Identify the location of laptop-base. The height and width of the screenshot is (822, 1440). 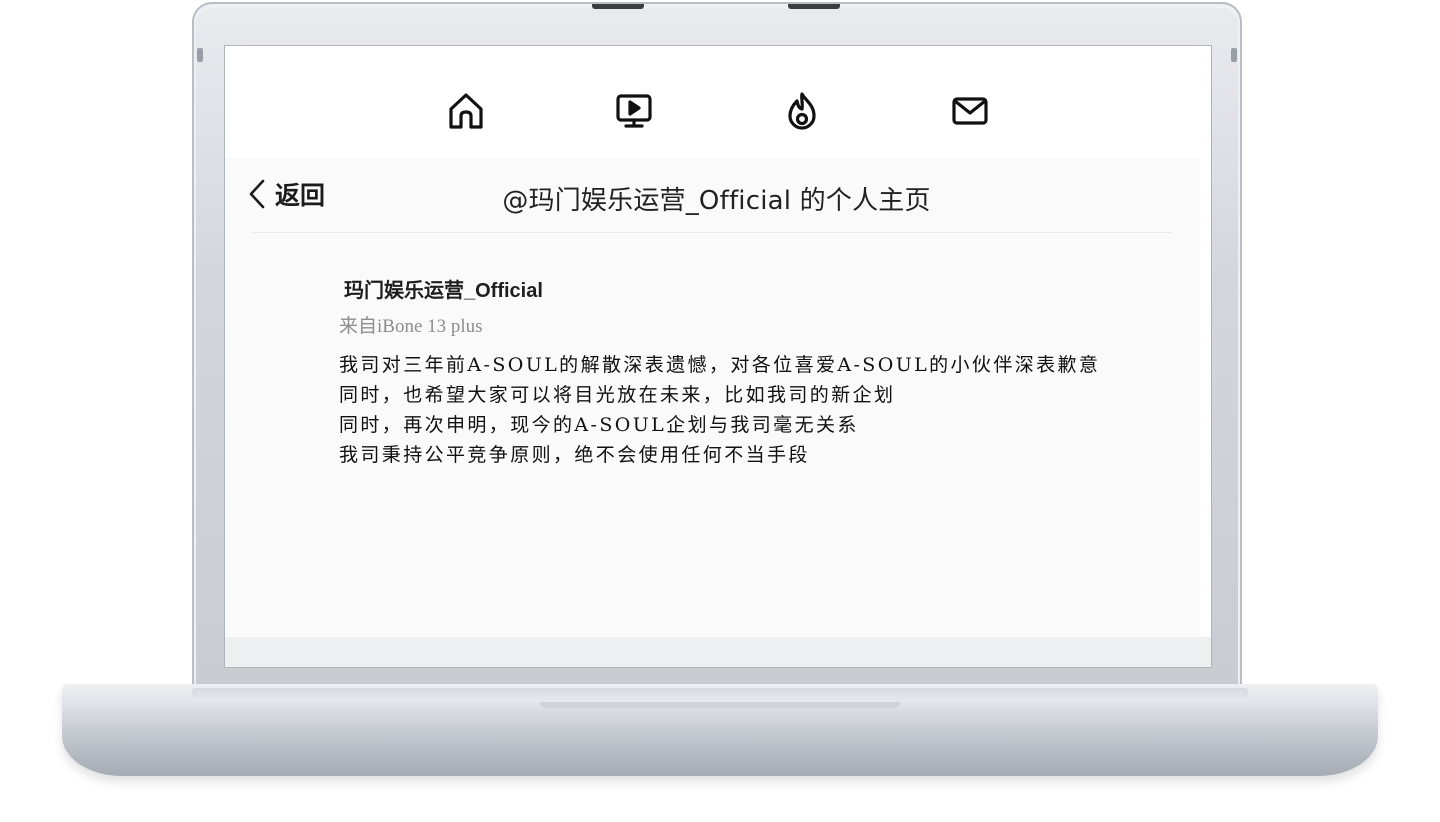
(720, 730).